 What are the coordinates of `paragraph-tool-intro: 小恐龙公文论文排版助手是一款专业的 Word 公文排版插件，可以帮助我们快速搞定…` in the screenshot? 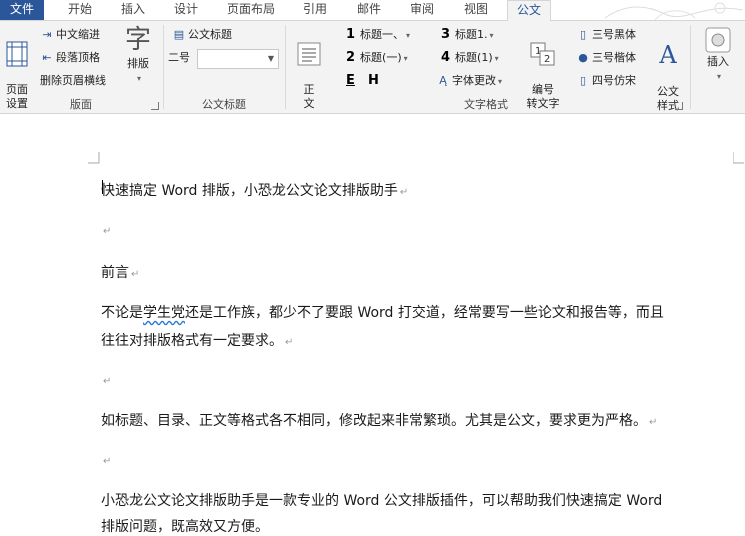 It's located at (381, 500).